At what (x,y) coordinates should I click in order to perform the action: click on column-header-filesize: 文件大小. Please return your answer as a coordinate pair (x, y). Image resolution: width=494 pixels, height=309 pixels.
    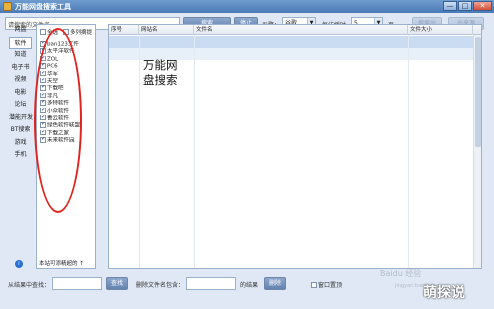
    Looking at the image, I should click on (440, 30).